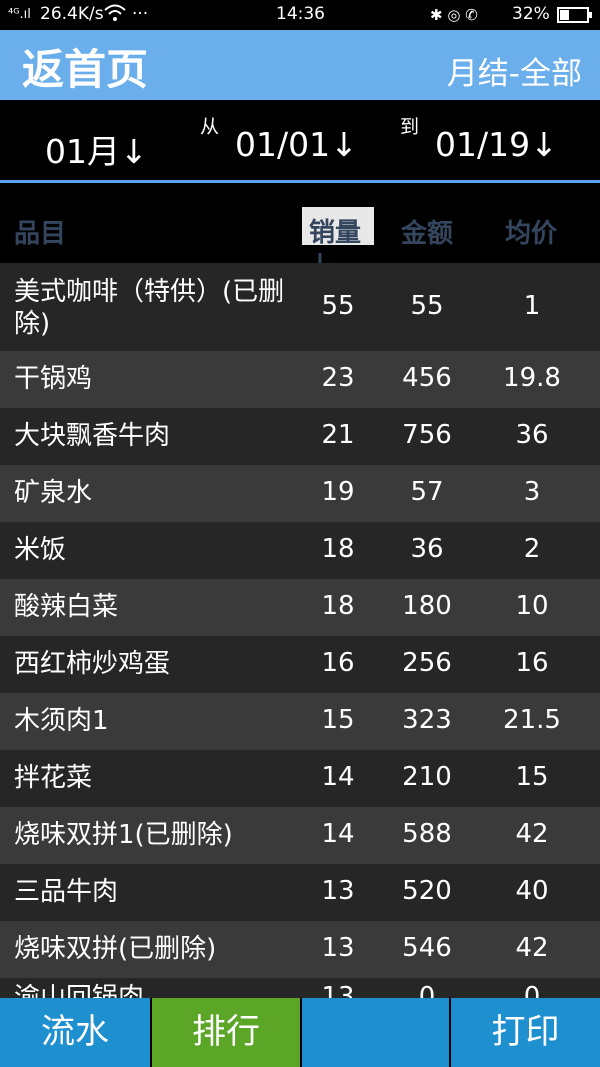 The image size is (600, 1067). What do you see at coordinates (427, 492) in the screenshot?
I see `item-amount: 57` at bounding box center [427, 492].